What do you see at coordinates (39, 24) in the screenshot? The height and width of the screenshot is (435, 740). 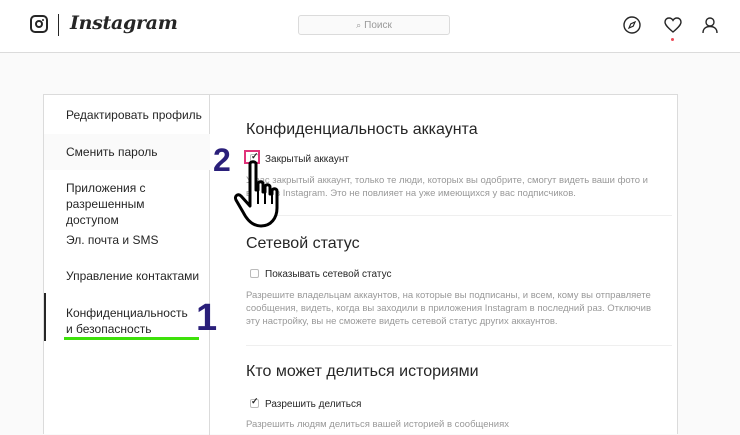 I see `instagram-camera-icon` at bounding box center [39, 24].